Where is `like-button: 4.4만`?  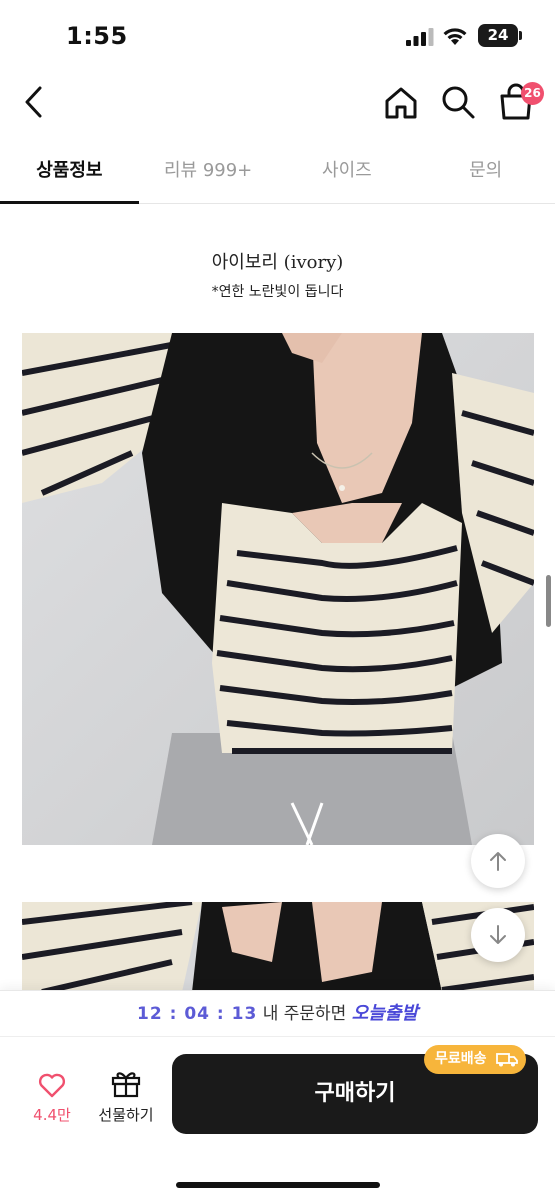 like-button: 4.4만 is located at coordinates (52, 1098).